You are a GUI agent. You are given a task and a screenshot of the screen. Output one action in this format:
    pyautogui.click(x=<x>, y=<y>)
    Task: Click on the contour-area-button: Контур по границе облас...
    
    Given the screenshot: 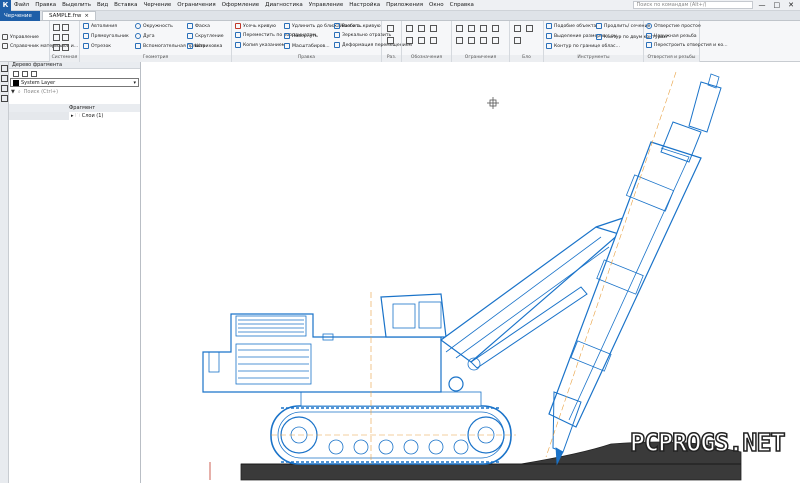 What is the action you would take?
    pyautogui.click(x=583, y=46)
    